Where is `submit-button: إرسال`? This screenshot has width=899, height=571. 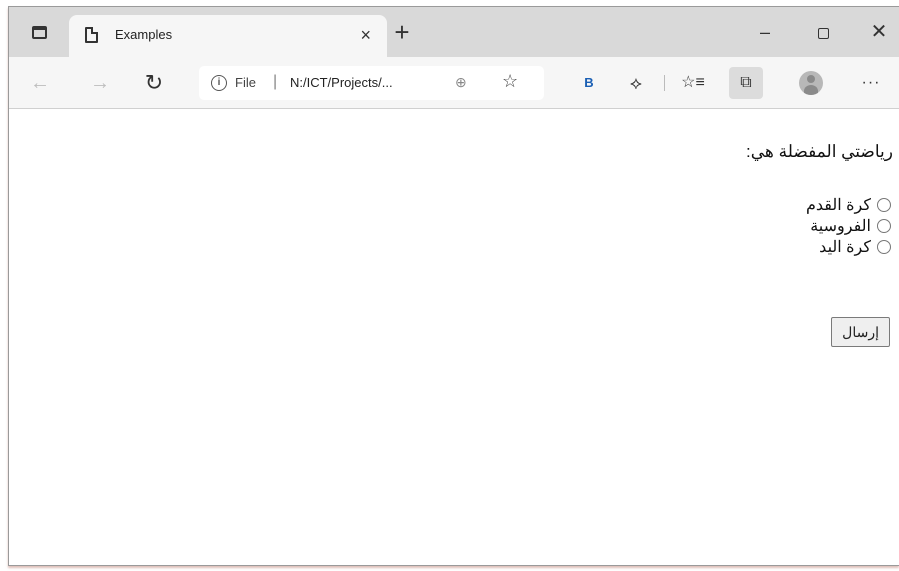 submit-button: إرسال is located at coordinates (860, 332).